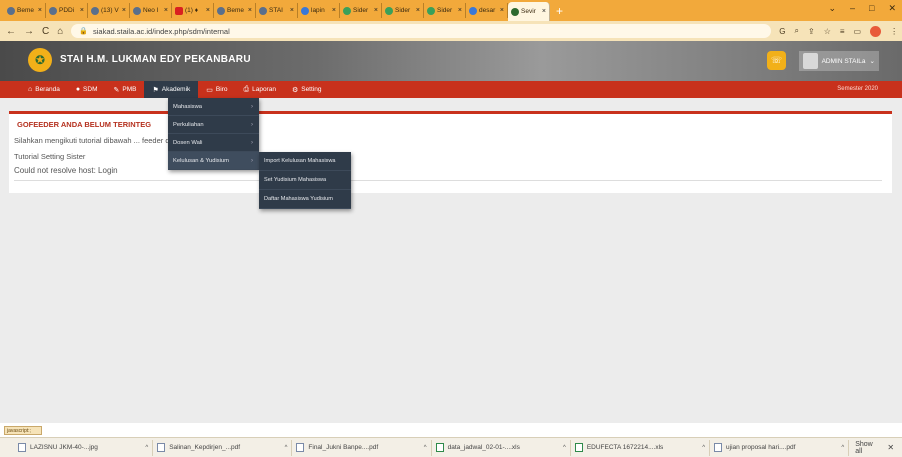 The height and width of the screenshot is (457, 902). What do you see at coordinates (876, 31) in the screenshot?
I see `profile-avatar` at bounding box center [876, 31].